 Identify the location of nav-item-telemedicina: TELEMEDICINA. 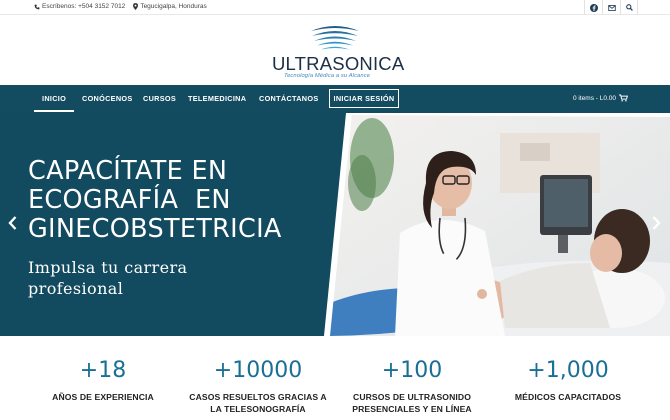
(217, 98).